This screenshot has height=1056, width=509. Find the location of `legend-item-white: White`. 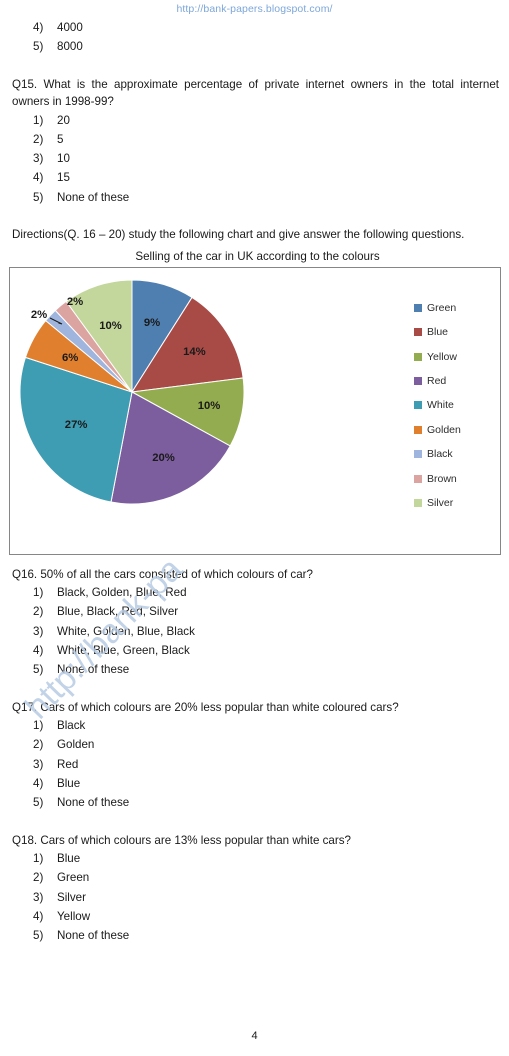

legend-item-white: White is located at coordinates (453, 405).